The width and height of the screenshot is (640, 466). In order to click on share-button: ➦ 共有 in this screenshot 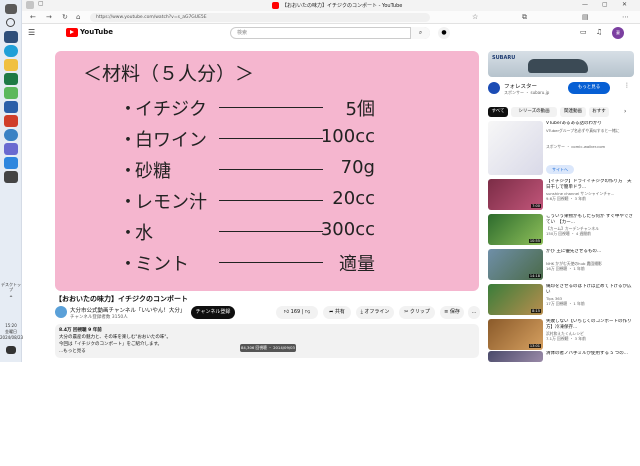, I will do `click(337, 312)`.